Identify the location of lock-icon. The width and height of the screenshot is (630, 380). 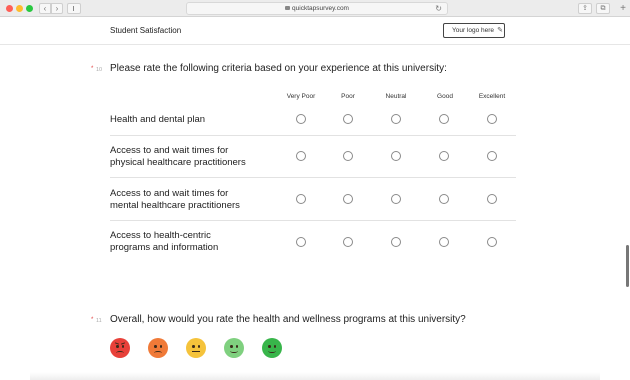
(288, 8).